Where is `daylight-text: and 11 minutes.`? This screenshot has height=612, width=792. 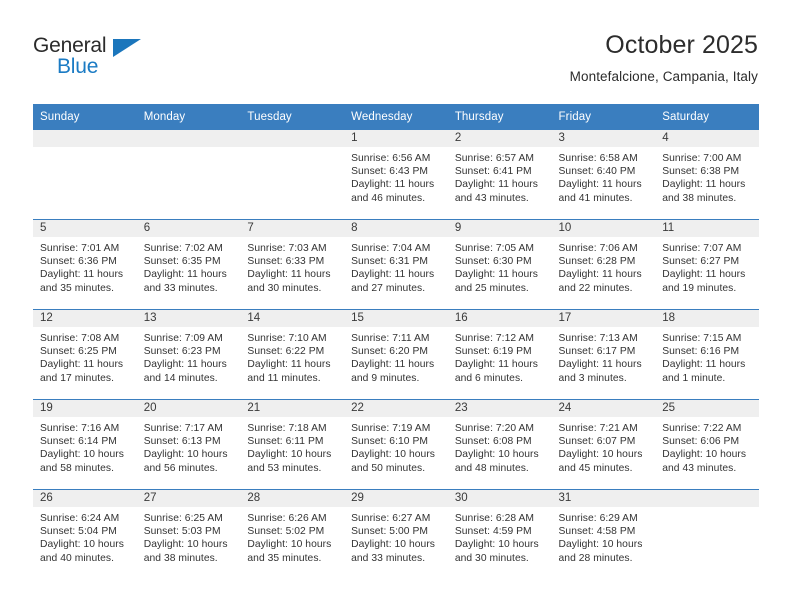
daylight-text: and 11 minutes. is located at coordinates (284, 378).